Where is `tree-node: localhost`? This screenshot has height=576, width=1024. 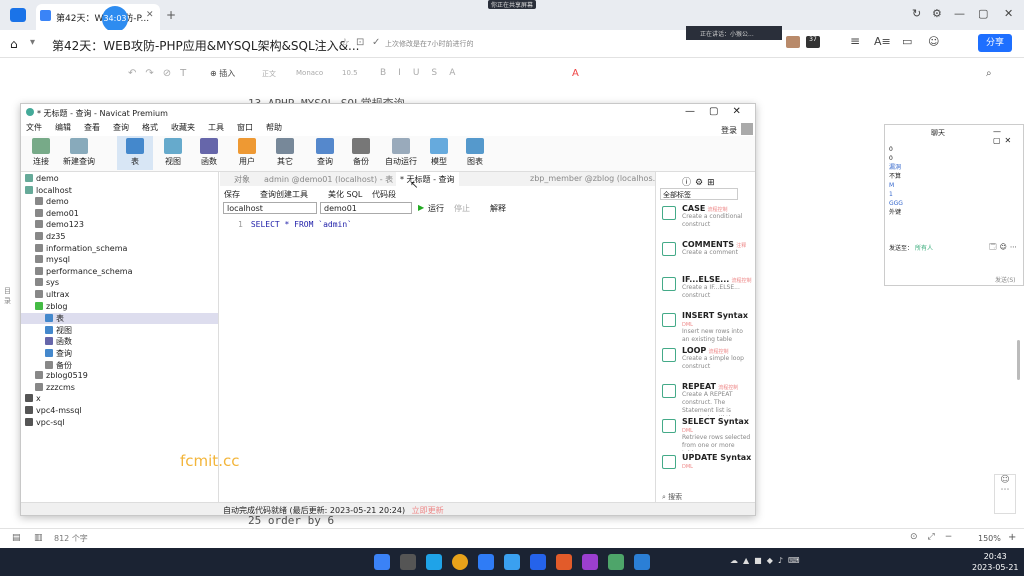 tree-node: localhost is located at coordinates (48, 191).